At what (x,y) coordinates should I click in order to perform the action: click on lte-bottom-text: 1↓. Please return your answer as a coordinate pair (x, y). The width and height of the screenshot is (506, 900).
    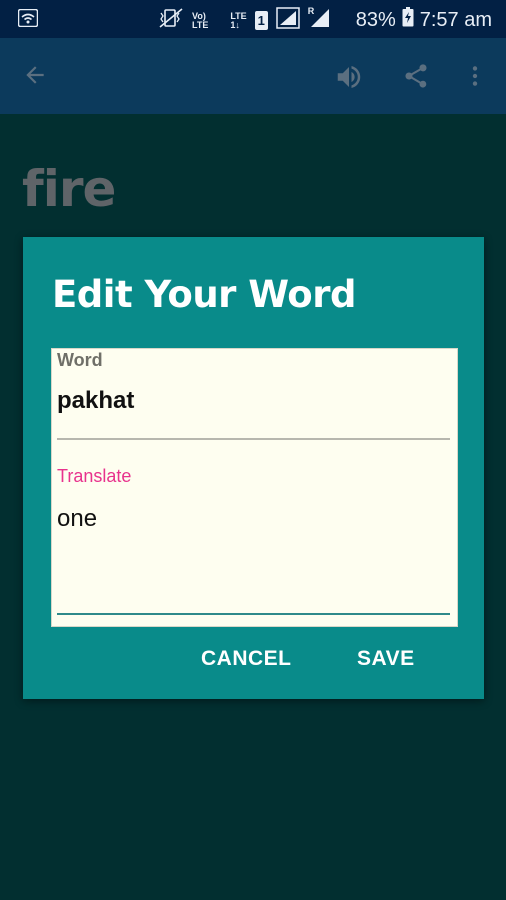
    Looking at the image, I should click on (235, 24).